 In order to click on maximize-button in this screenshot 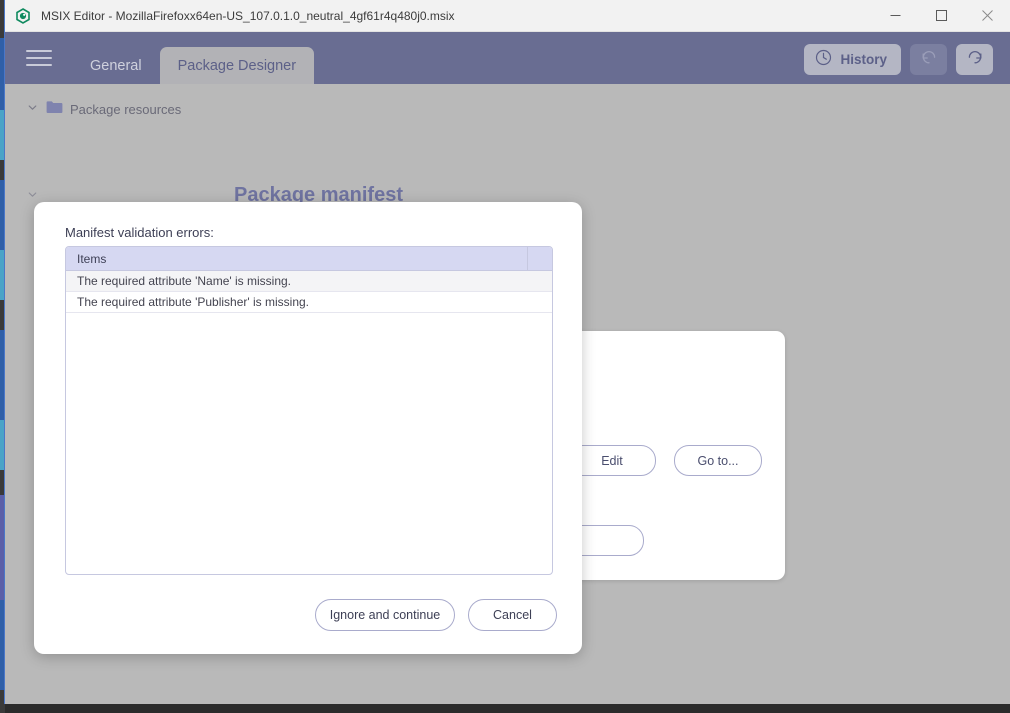, I will do `click(941, 16)`.